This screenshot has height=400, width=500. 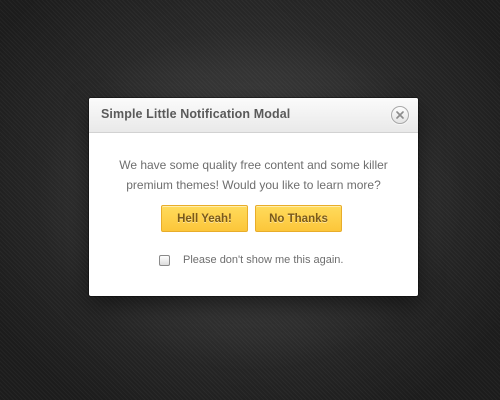 What do you see at coordinates (298, 218) in the screenshot?
I see `no-thanks-button: No Thanks` at bounding box center [298, 218].